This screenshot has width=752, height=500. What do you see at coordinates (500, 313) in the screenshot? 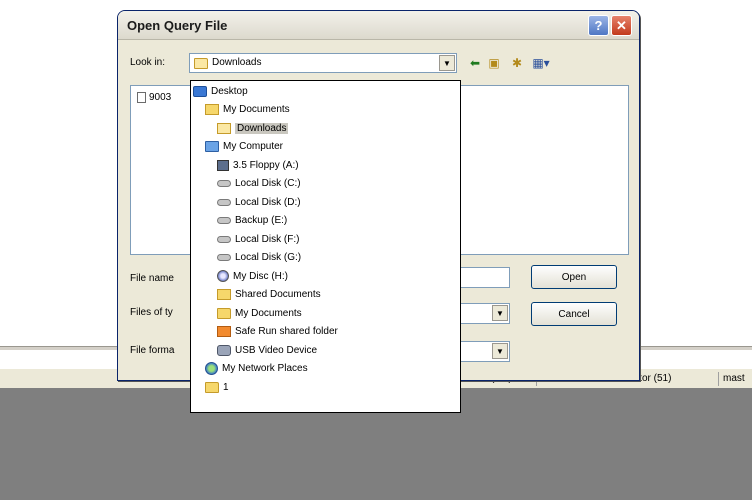
I see `files-of-type-dropdown-arrow: ▼` at bounding box center [500, 313].